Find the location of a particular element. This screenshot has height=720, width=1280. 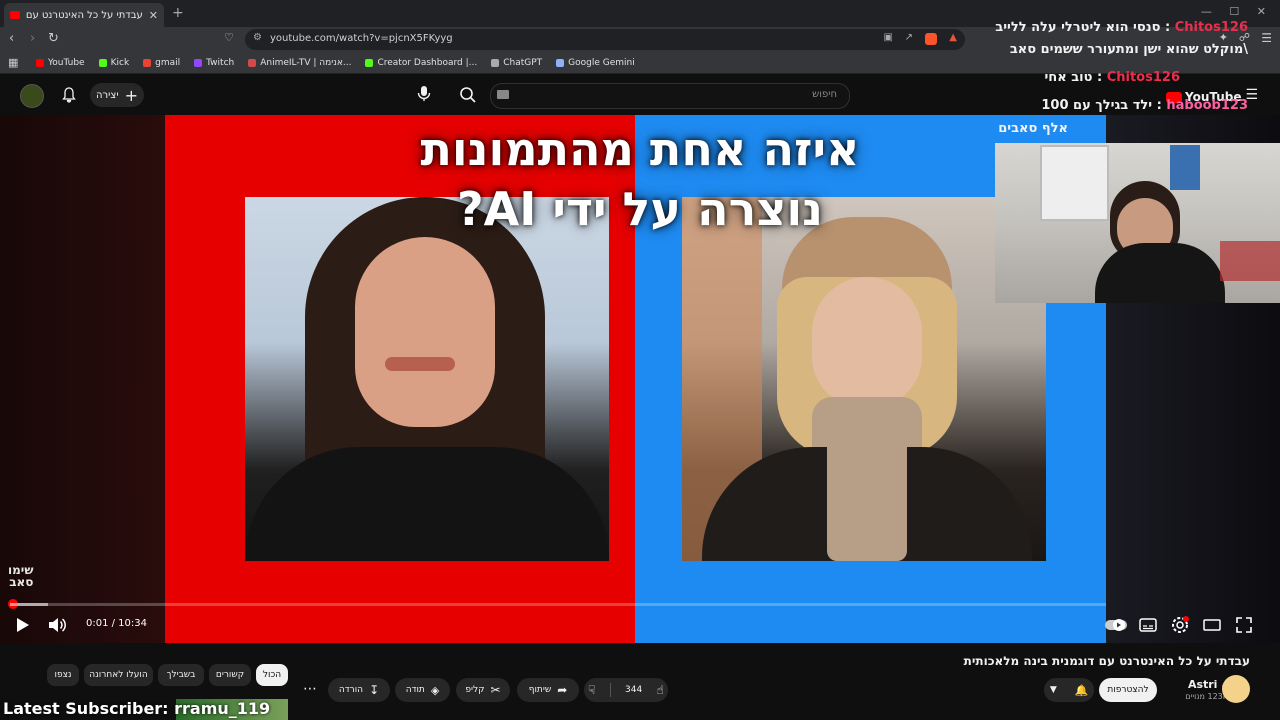

channel-avatar is located at coordinates (1236, 689).